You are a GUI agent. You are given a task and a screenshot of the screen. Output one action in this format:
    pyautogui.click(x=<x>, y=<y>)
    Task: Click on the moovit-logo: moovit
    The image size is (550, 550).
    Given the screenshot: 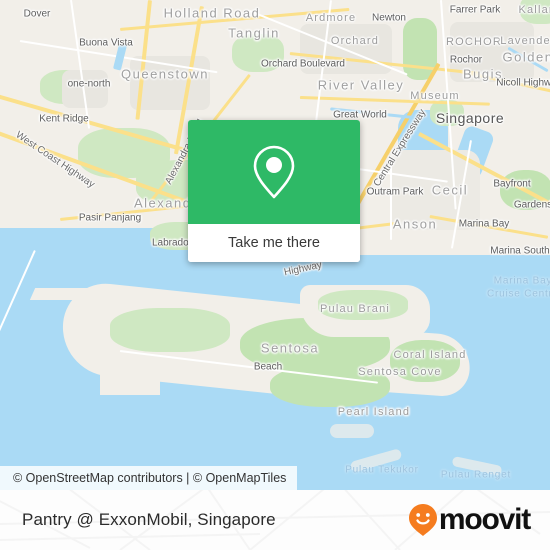 What is the action you would take?
    pyautogui.click(x=469, y=520)
    